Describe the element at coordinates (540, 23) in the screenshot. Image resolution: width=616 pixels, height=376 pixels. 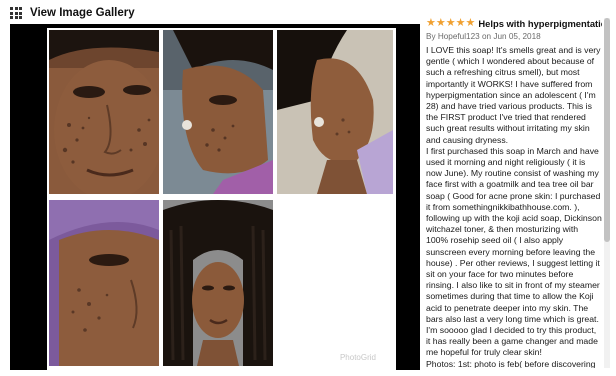
I see `review-title: Helps with hyperpigmentation!` at that location.